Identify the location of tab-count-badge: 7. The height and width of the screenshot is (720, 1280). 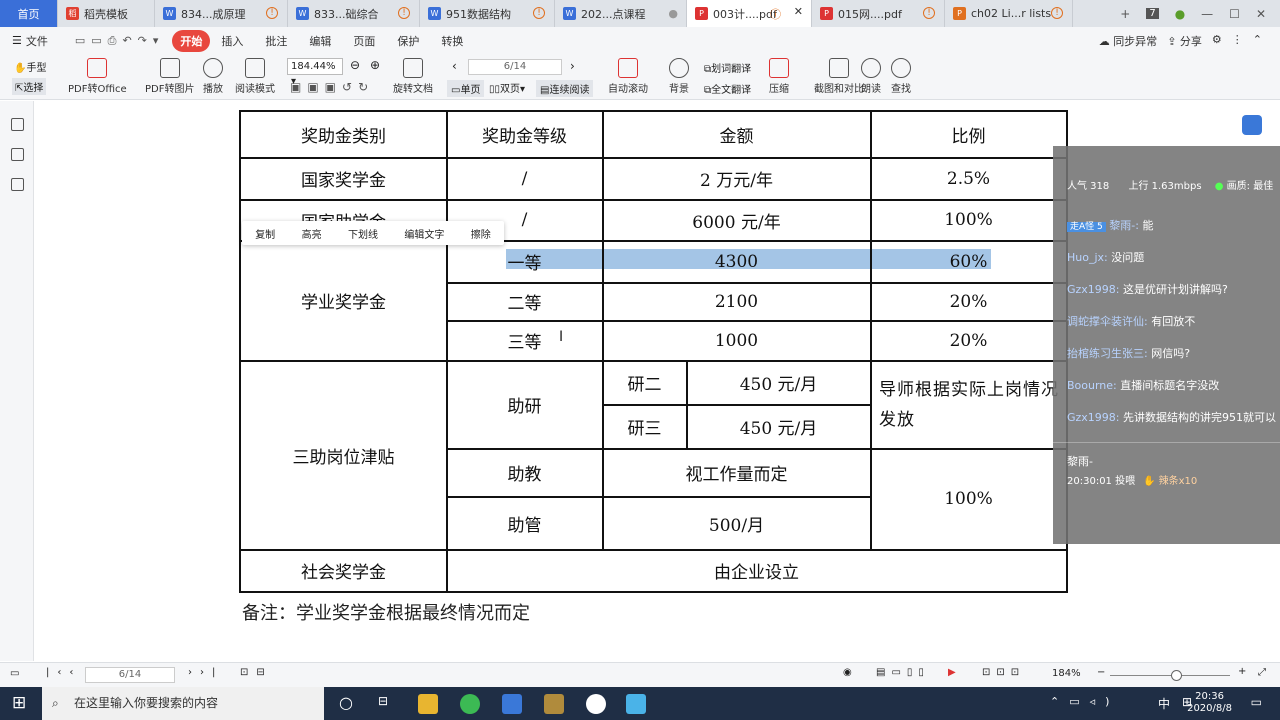
(1152, 13).